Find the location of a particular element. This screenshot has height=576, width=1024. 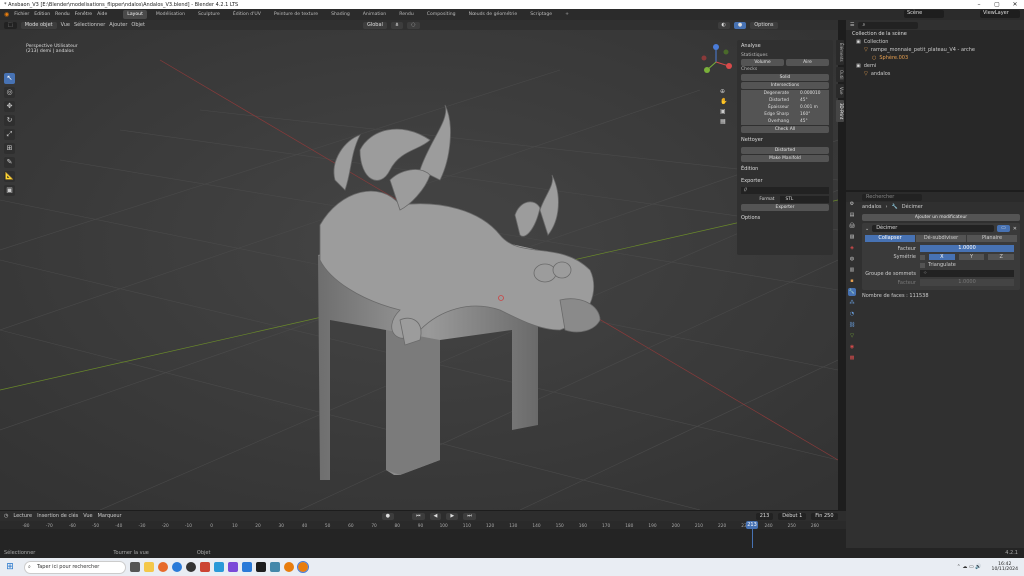

collapse-chevron-icon: ⌄ is located at coordinates (867, 229).